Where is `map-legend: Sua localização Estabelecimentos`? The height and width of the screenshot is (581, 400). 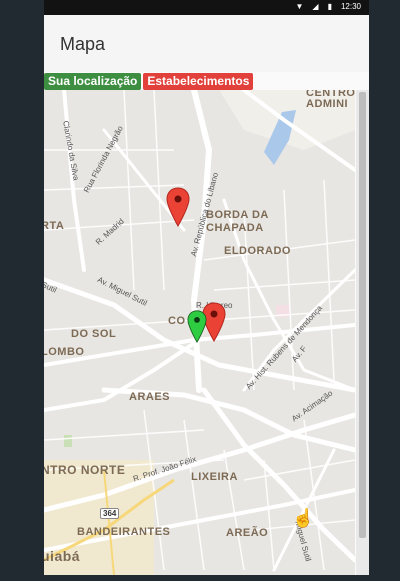
map-legend: Sua localização Estabelecimentos is located at coordinates (149, 81).